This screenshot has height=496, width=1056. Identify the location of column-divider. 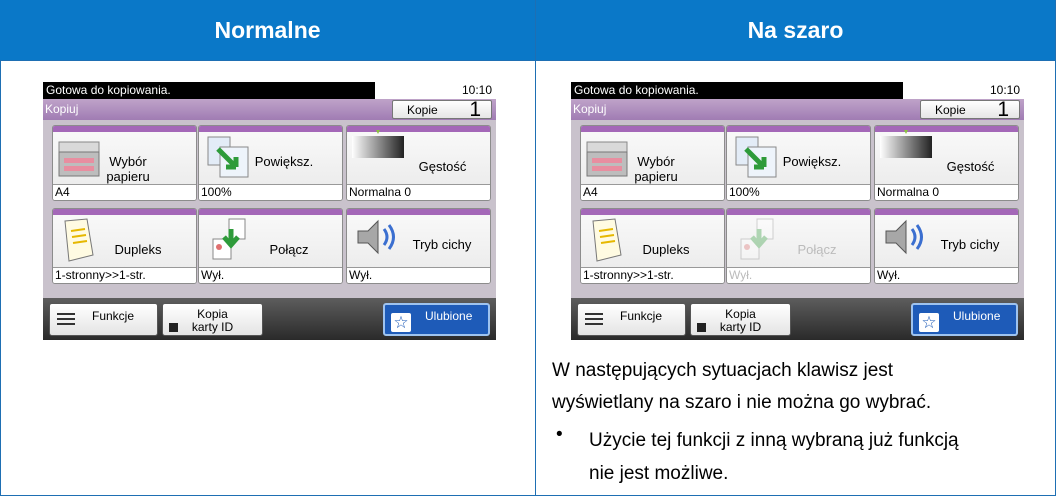
(535, 248).